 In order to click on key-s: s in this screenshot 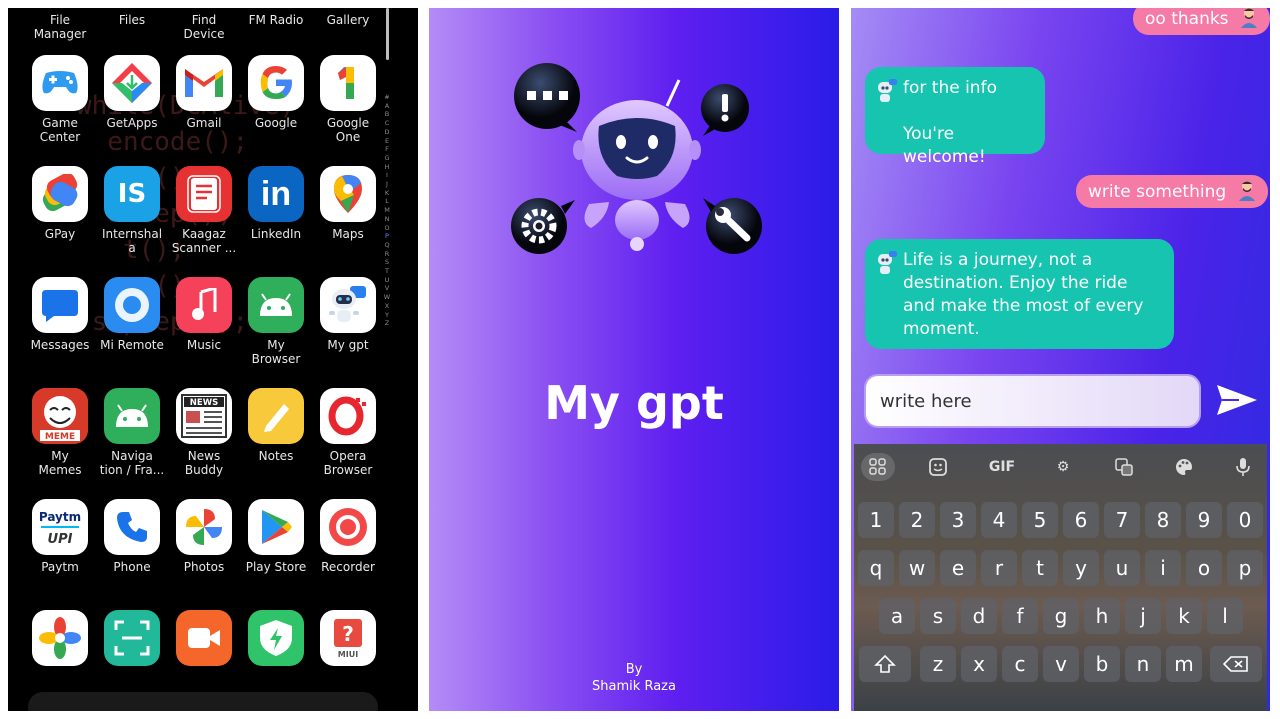, I will do `click(938, 616)`.